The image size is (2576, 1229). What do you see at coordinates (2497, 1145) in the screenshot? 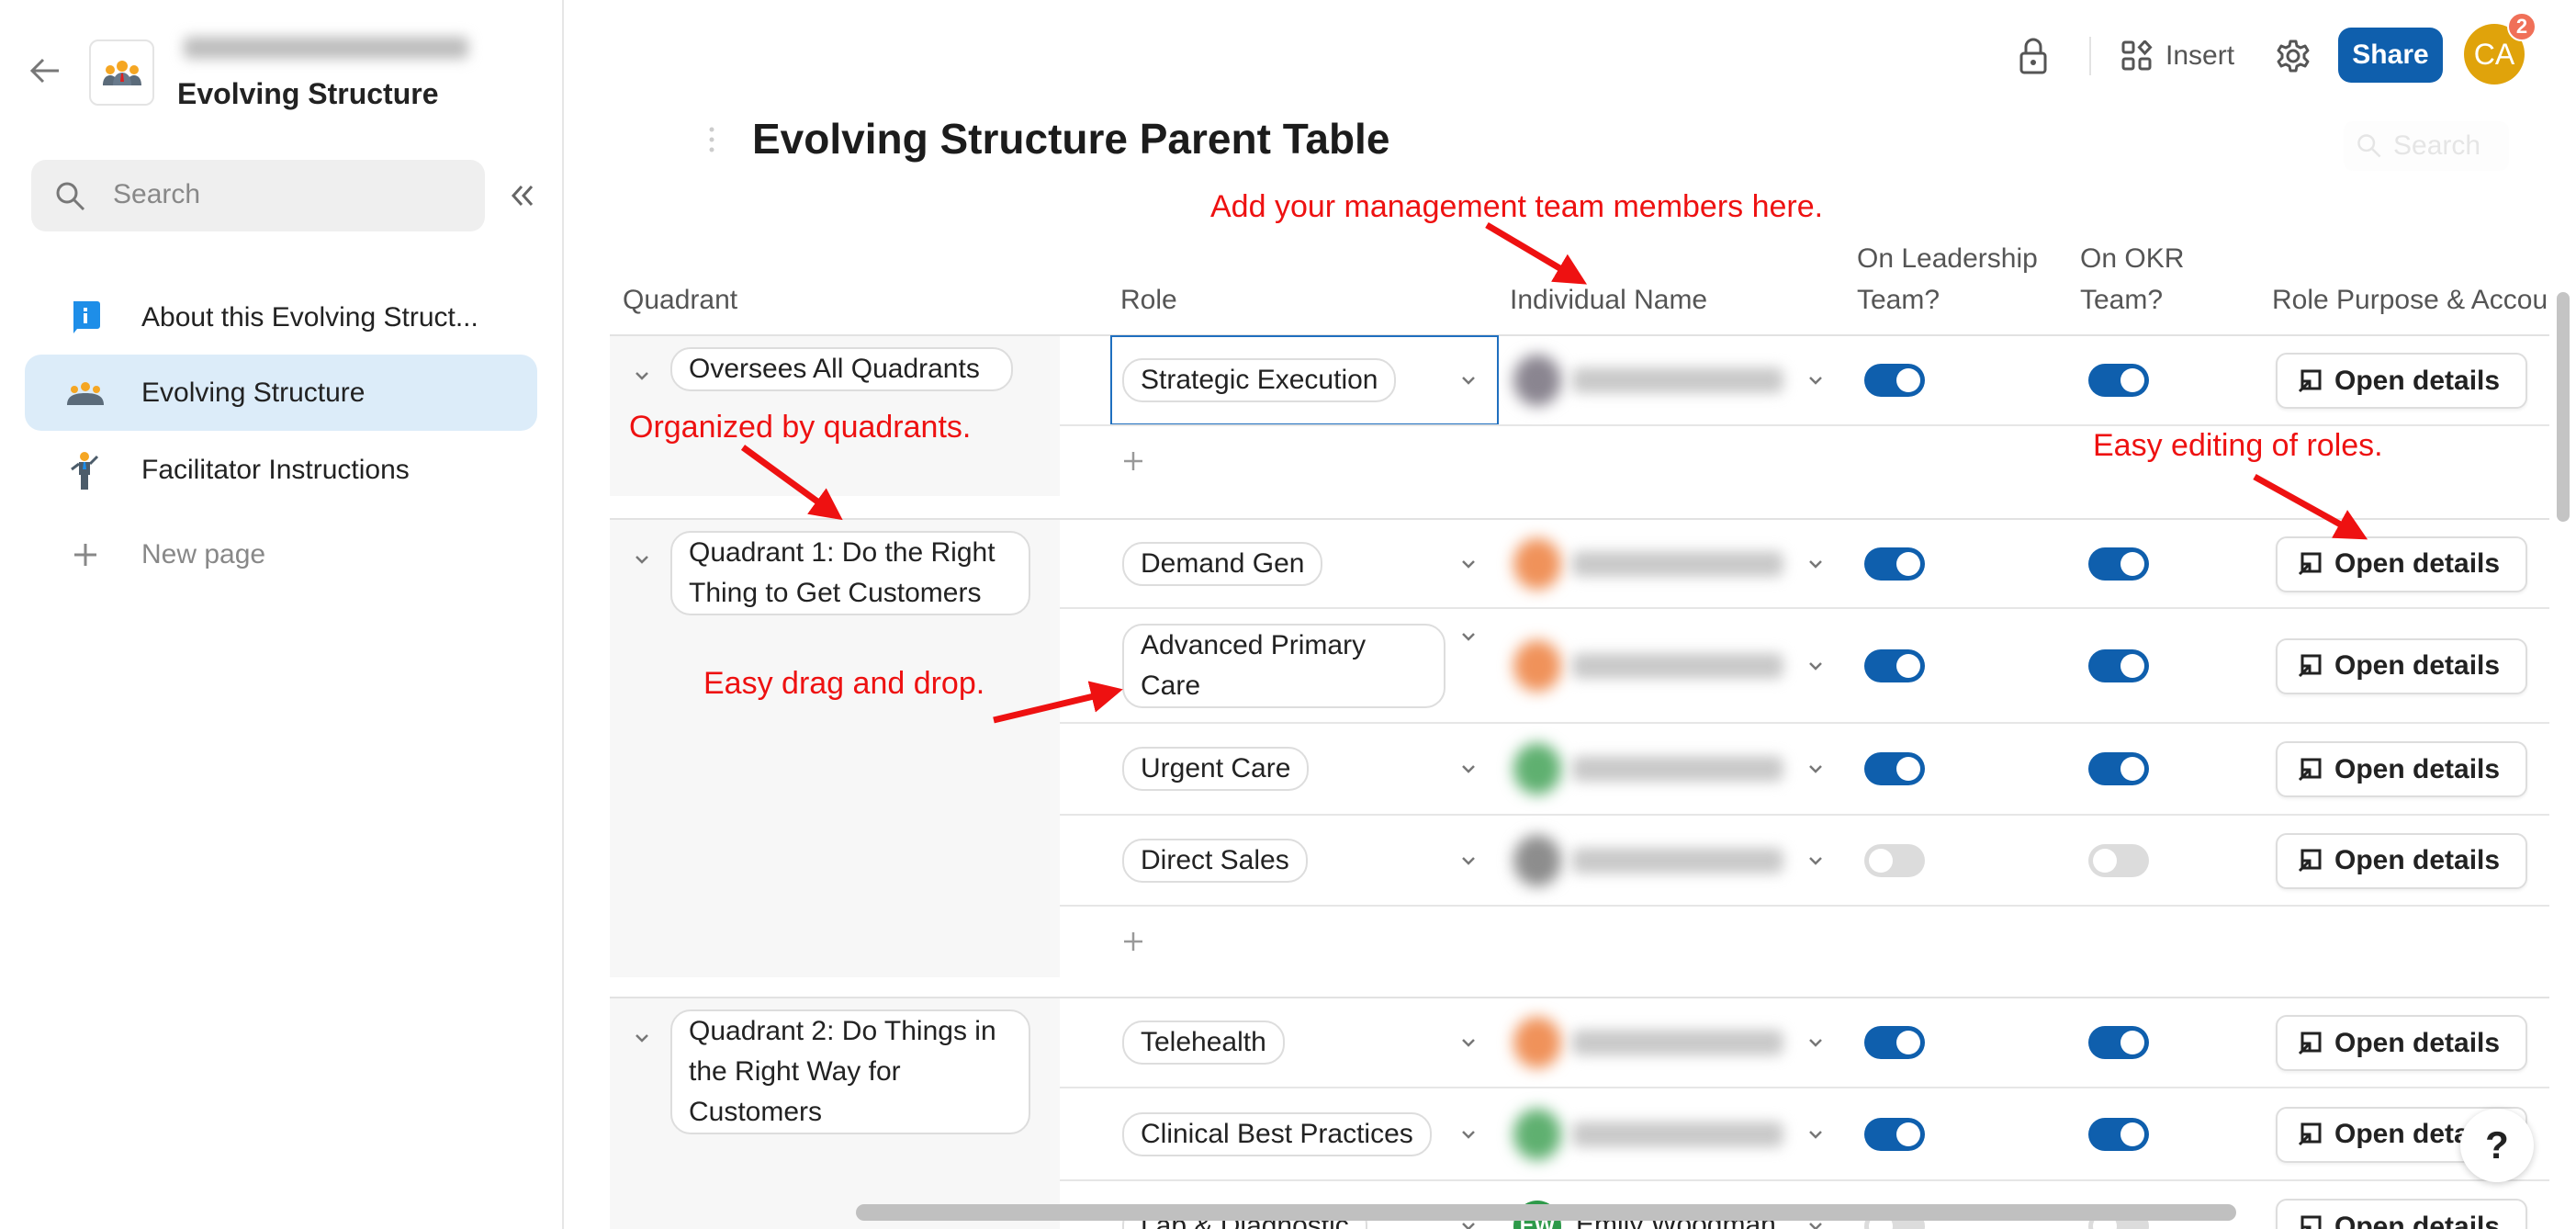
I see `help-button: ?` at bounding box center [2497, 1145].